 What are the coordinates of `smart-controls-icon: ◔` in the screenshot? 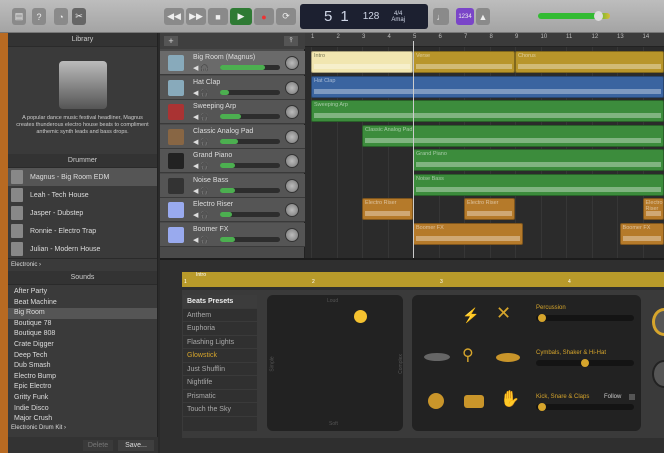 It's located at (61, 16).